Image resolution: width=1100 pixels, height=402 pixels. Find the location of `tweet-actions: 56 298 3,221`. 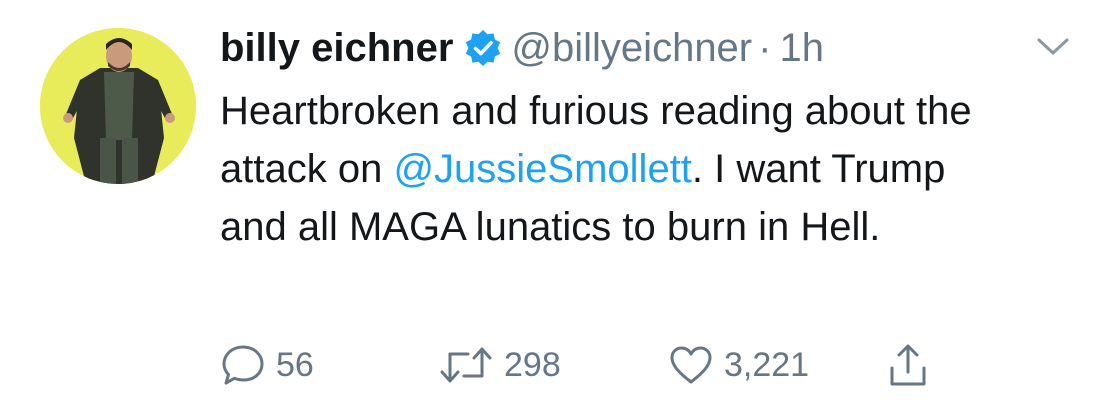

tweet-actions: 56 298 3,221 is located at coordinates (600, 365).